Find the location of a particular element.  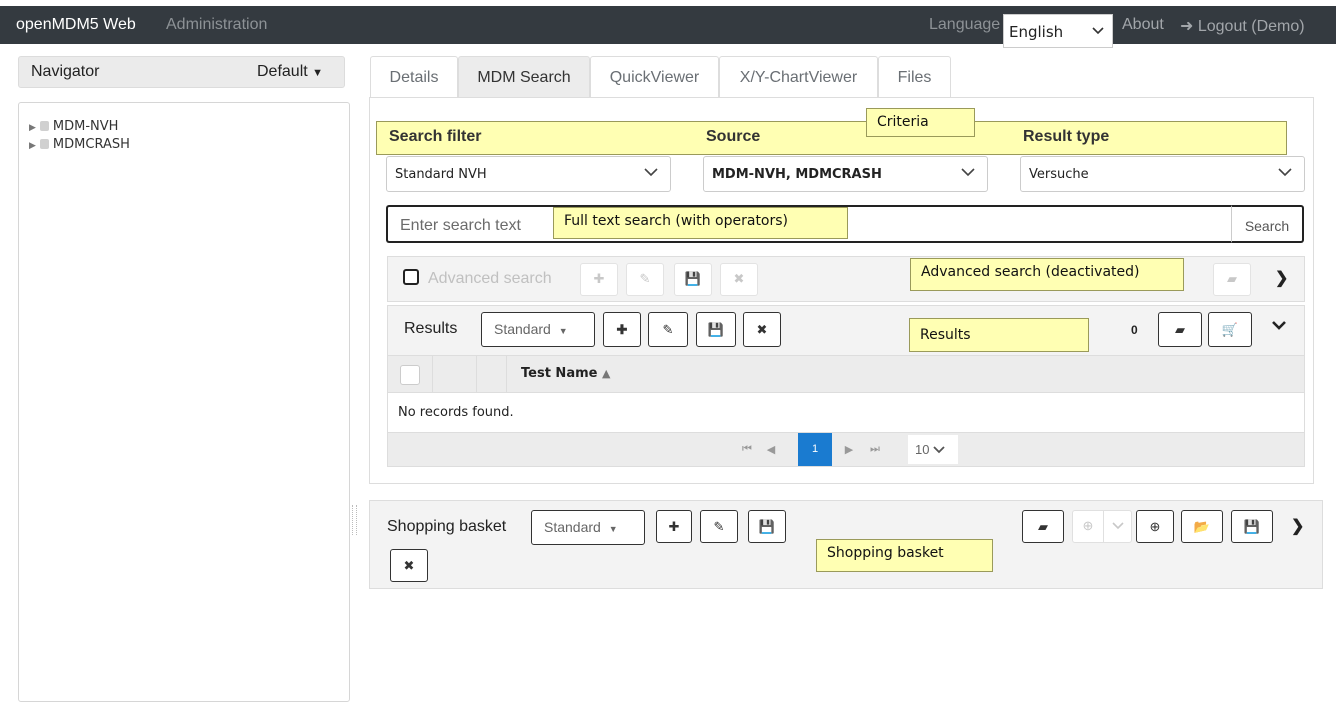

paginator: ⏮ ◀ 1 ▶ ⏭ is located at coordinates (846, 449).